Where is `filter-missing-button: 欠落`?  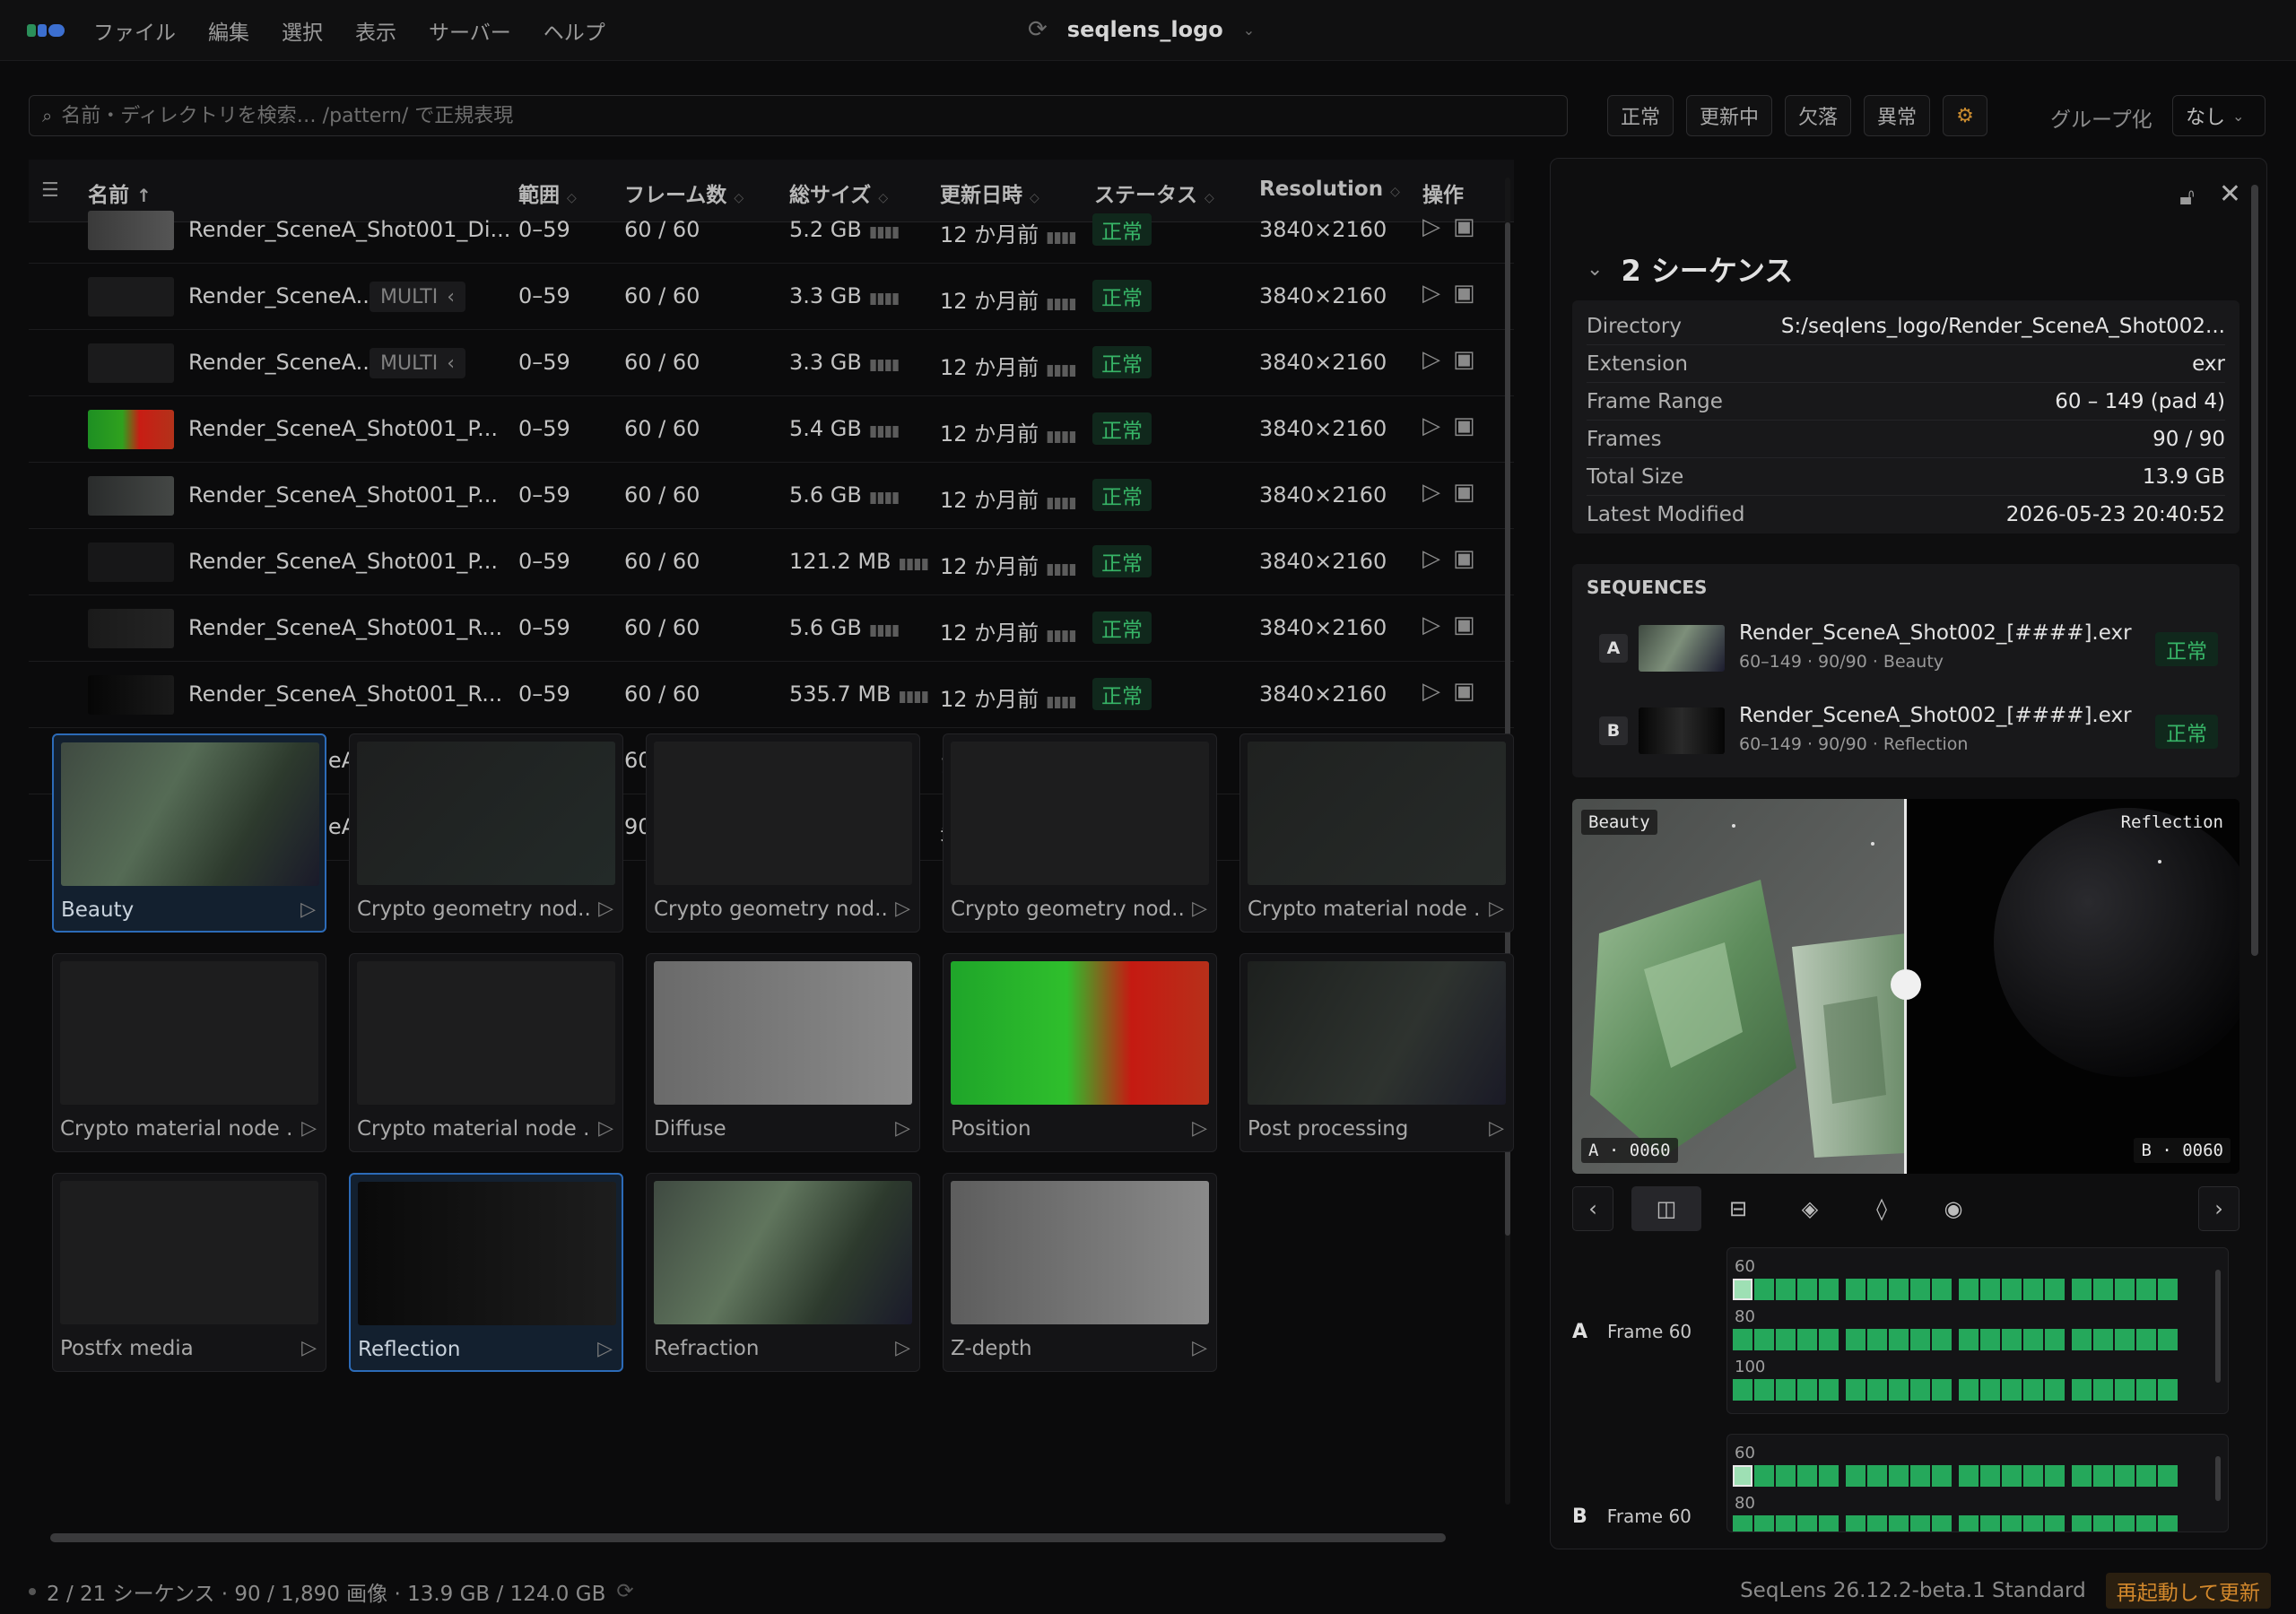 filter-missing-button: 欠落 is located at coordinates (1818, 115).